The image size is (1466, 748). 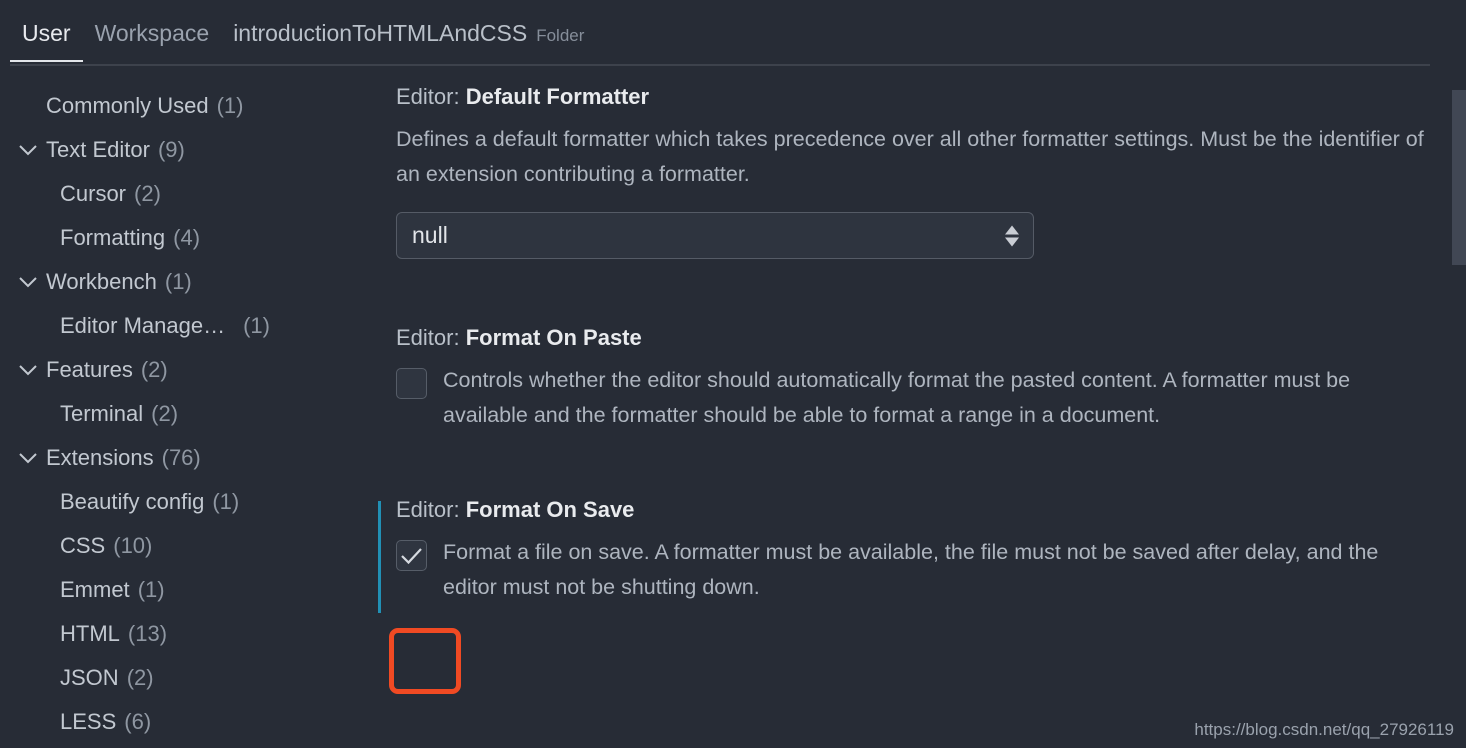 What do you see at coordinates (127, 105) in the screenshot?
I see `sidebar-item-label: Commonly Used` at bounding box center [127, 105].